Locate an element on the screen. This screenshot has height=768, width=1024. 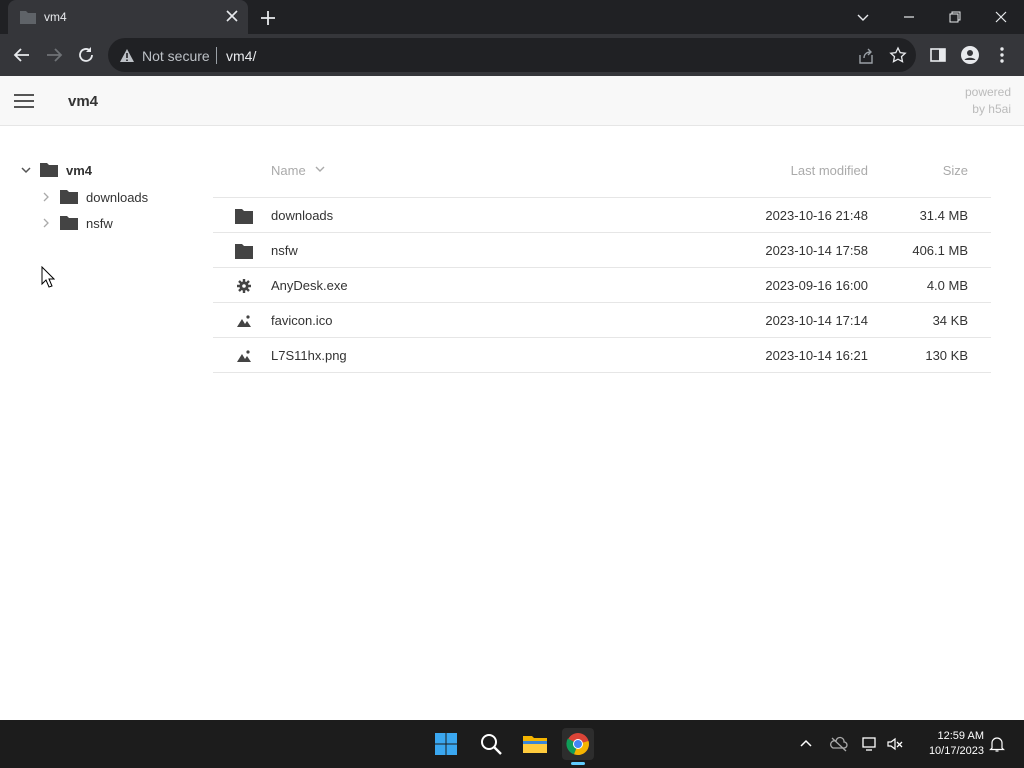
tree-item-nsfw: nsfw is located at coordinates (76, 223).